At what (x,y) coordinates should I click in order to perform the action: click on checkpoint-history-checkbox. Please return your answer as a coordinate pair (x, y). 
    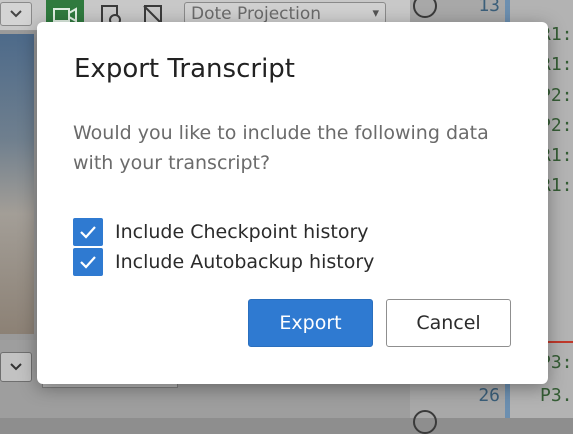
    Looking at the image, I should click on (88, 232).